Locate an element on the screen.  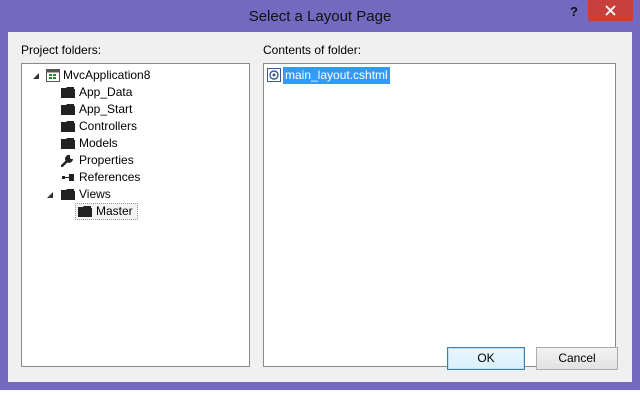
tree-node-controllers: Controllers is located at coordinates (135, 126).